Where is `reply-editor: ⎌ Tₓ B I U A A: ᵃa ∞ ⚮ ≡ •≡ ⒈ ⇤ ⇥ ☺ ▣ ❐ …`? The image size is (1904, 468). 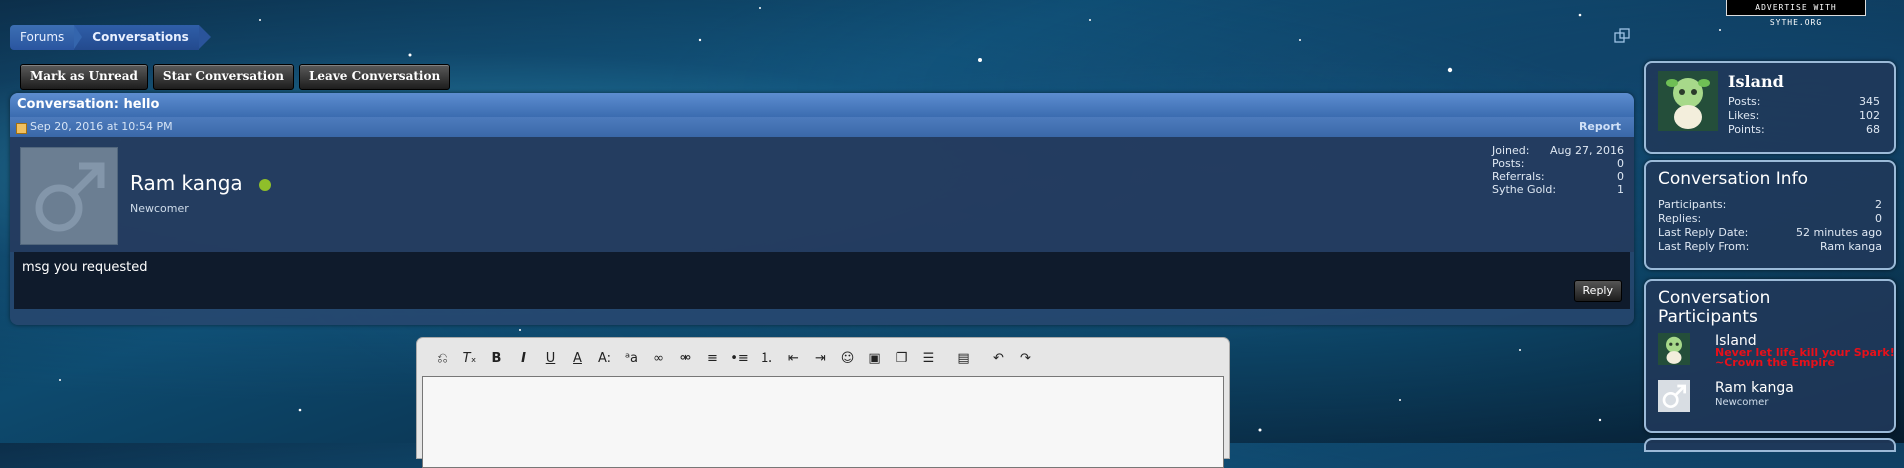
reply-editor: ⎌ Tₓ B I U A A: ᵃa ∞ ⚮ ≡ •≡ ⒈ ⇤ ⇥ ☺ ▣ ❐ … is located at coordinates (823, 402).